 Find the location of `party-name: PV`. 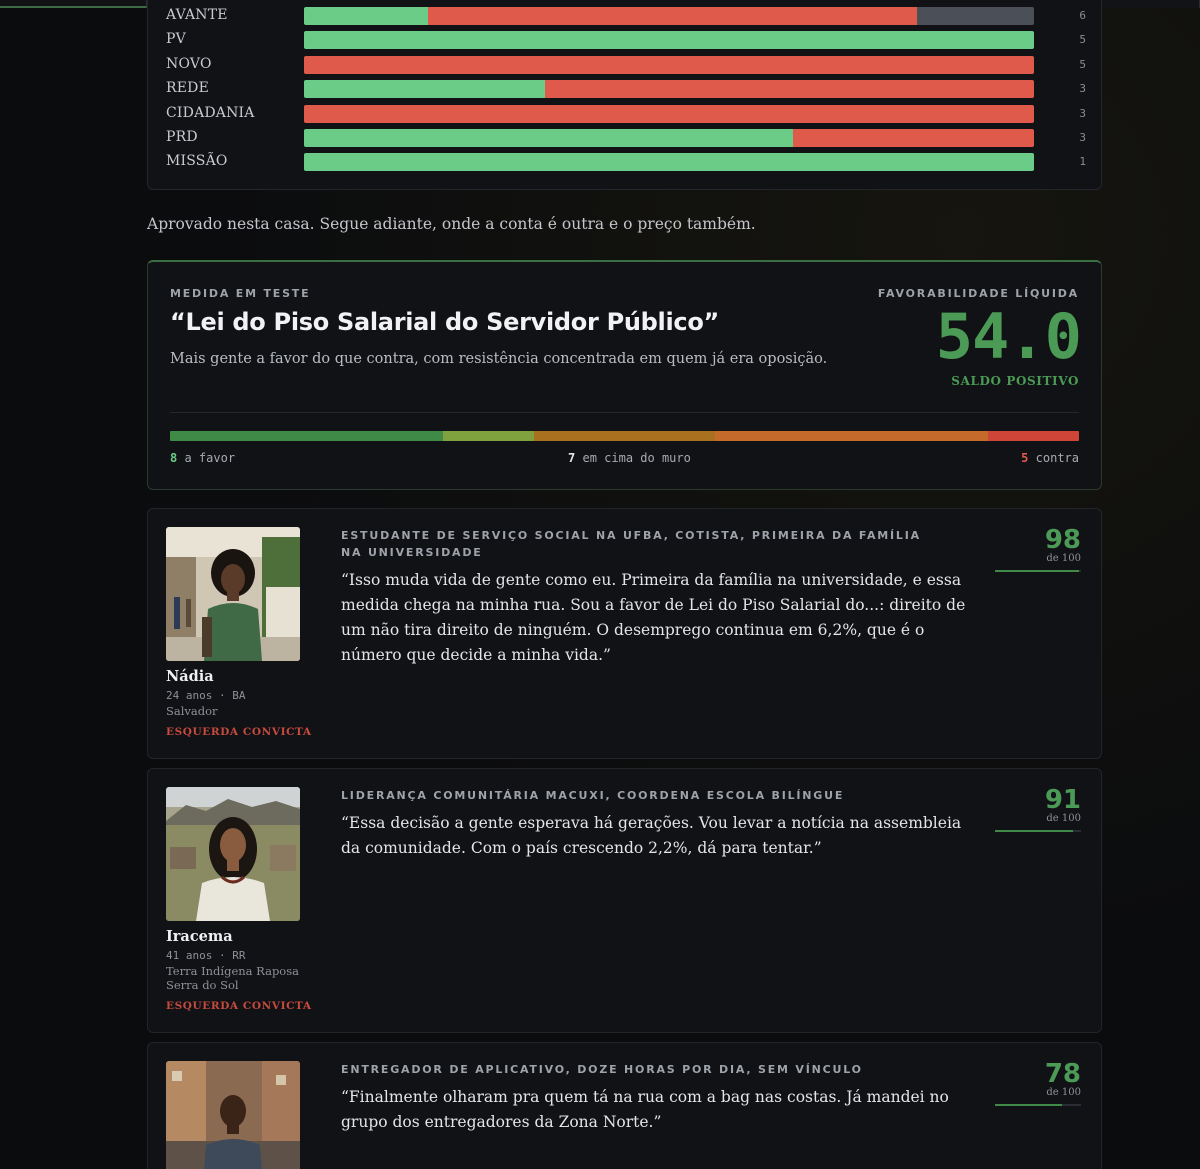

party-name: PV is located at coordinates (176, 39).